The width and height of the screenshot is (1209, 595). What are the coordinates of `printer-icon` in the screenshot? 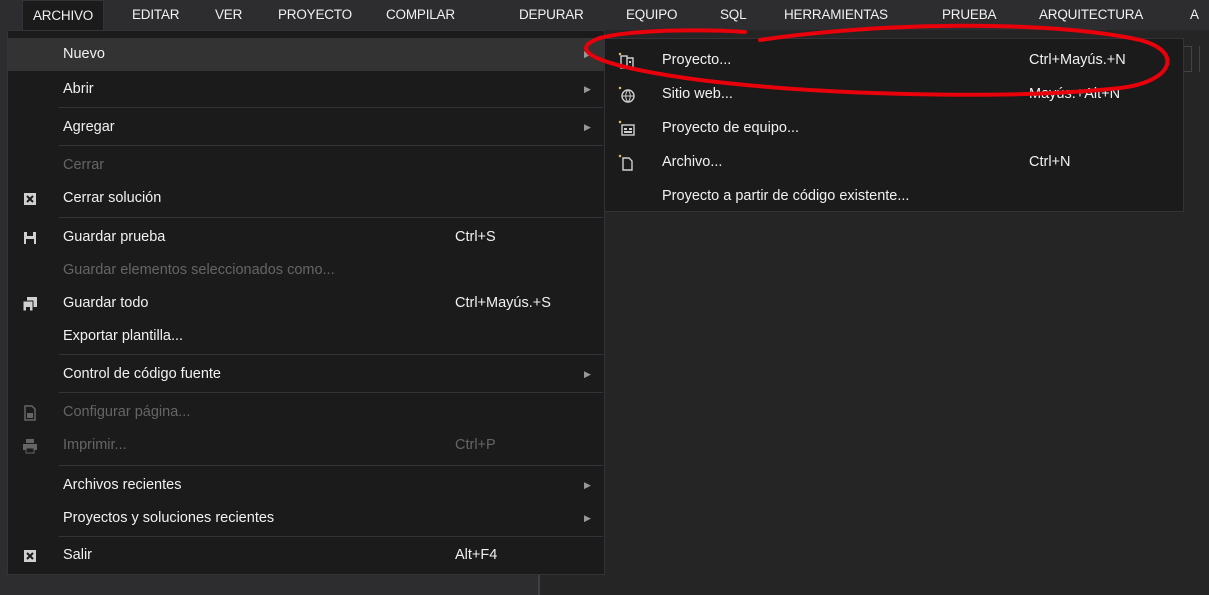 It's located at (30, 446).